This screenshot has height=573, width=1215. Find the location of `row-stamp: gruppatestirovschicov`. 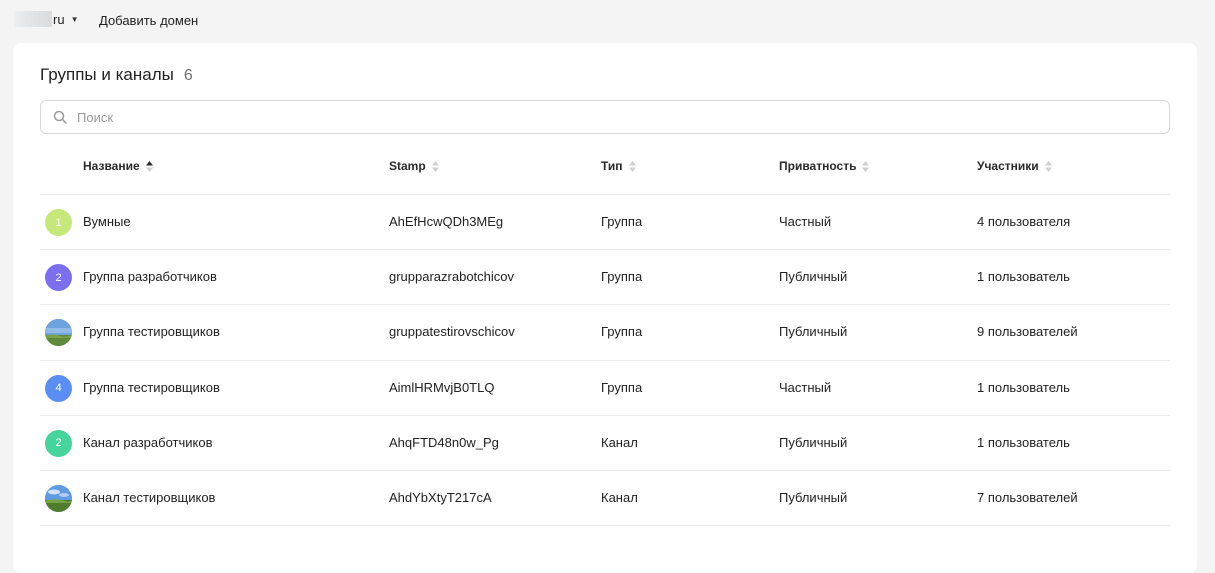

row-stamp: gruppatestirovschicov is located at coordinates (452, 332).